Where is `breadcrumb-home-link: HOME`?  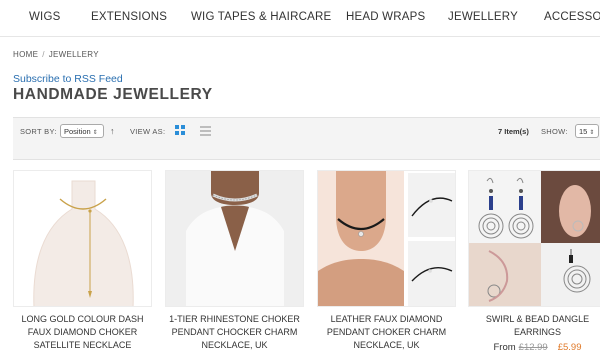
breadcrumb-home-link: HOME is located at coordinates (25, 54).